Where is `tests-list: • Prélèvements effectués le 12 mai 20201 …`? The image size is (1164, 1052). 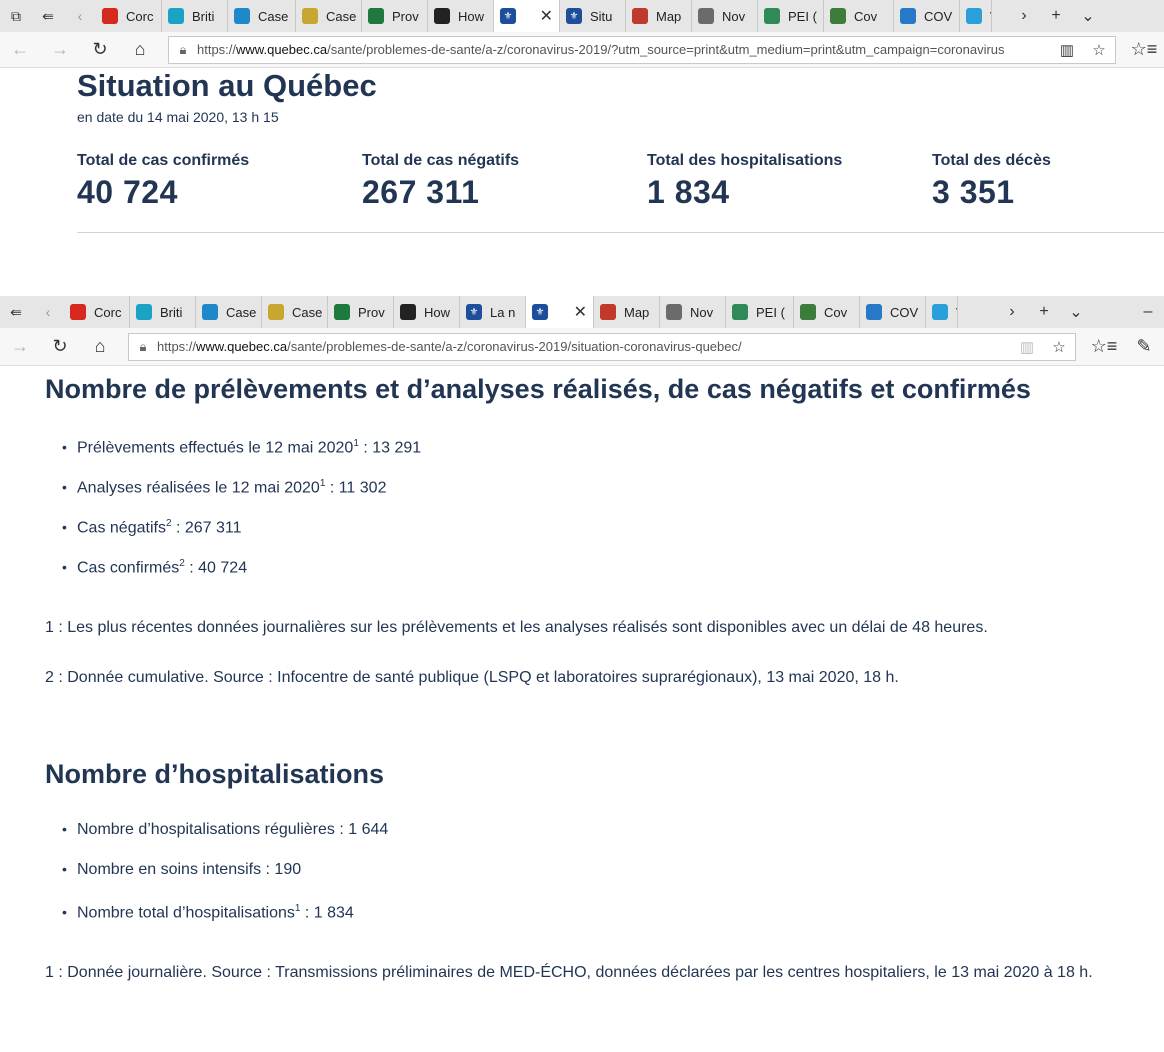 tests-list: • Prélèvements effectués le 12 mai 20201 … is located at coordinates (241, 512).